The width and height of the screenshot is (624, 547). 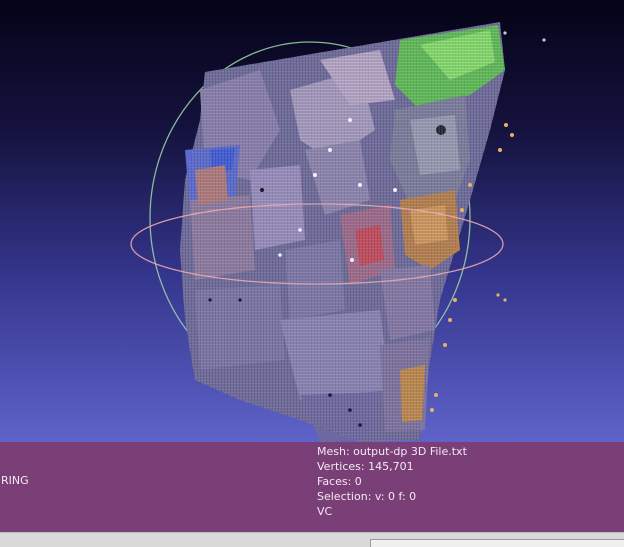 What do you see at coordinates (365, 466) in the screenshot?
I see `vertices-count: Vertices: 145,701` at bounding box center [365, 466].